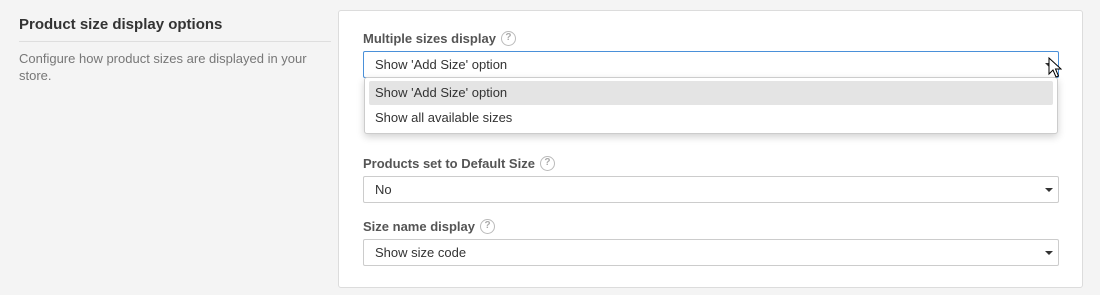 The image size is (1100, 295). I want to click on size-name-field: Size name display ? Show size code, so click(711, 241).